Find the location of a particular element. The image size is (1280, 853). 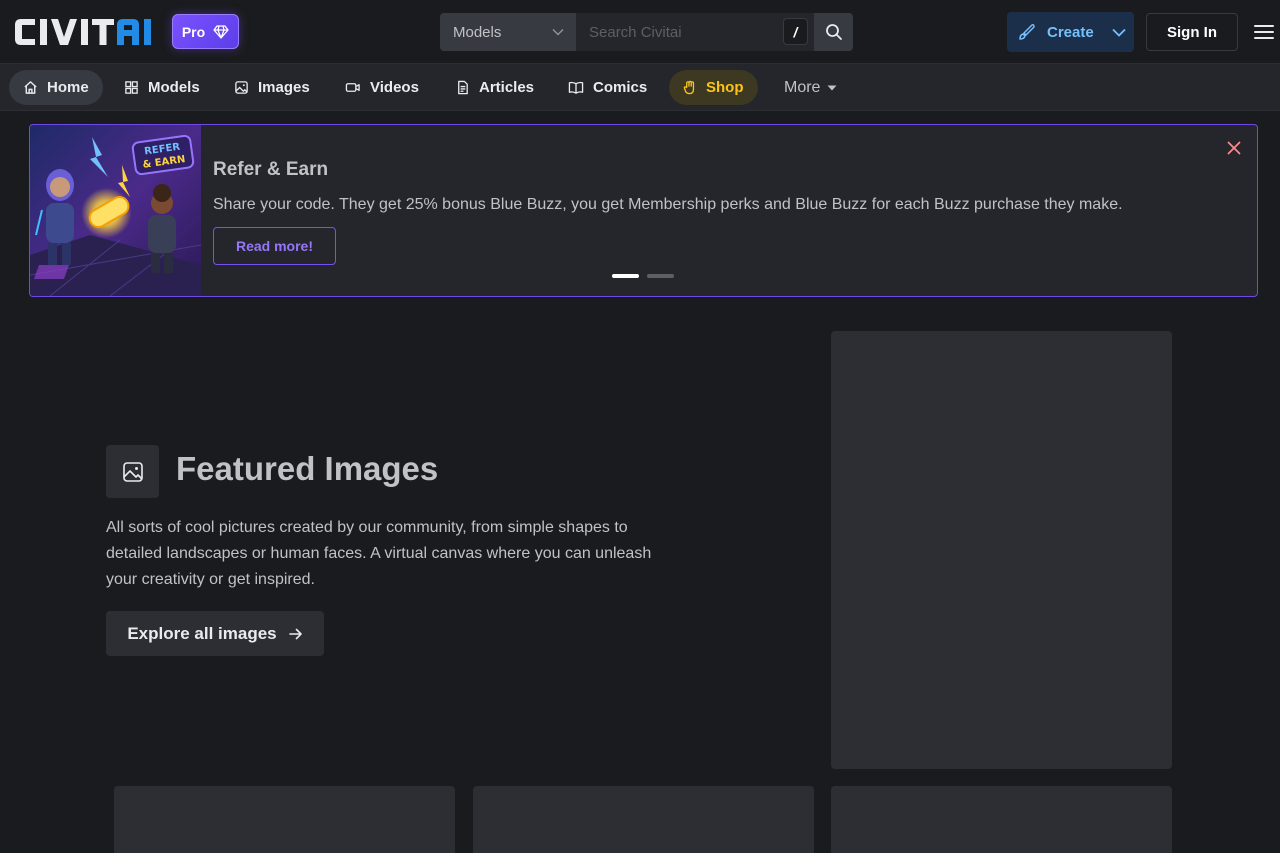

search-bar: Models / is located at coordinates (646, 32).